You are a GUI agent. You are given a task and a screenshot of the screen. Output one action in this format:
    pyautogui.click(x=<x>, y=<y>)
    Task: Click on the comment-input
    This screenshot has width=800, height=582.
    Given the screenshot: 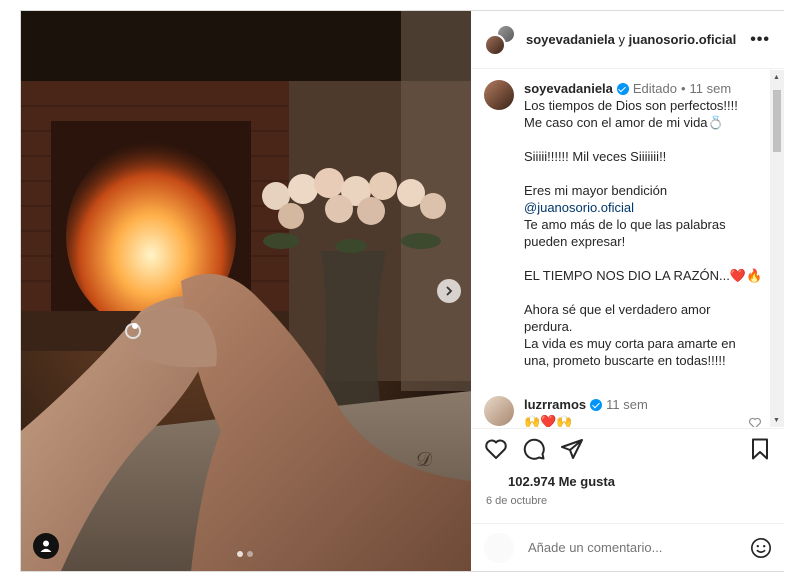 What is the action you would take?
    pyautogui.click(x=639, y=547)
    